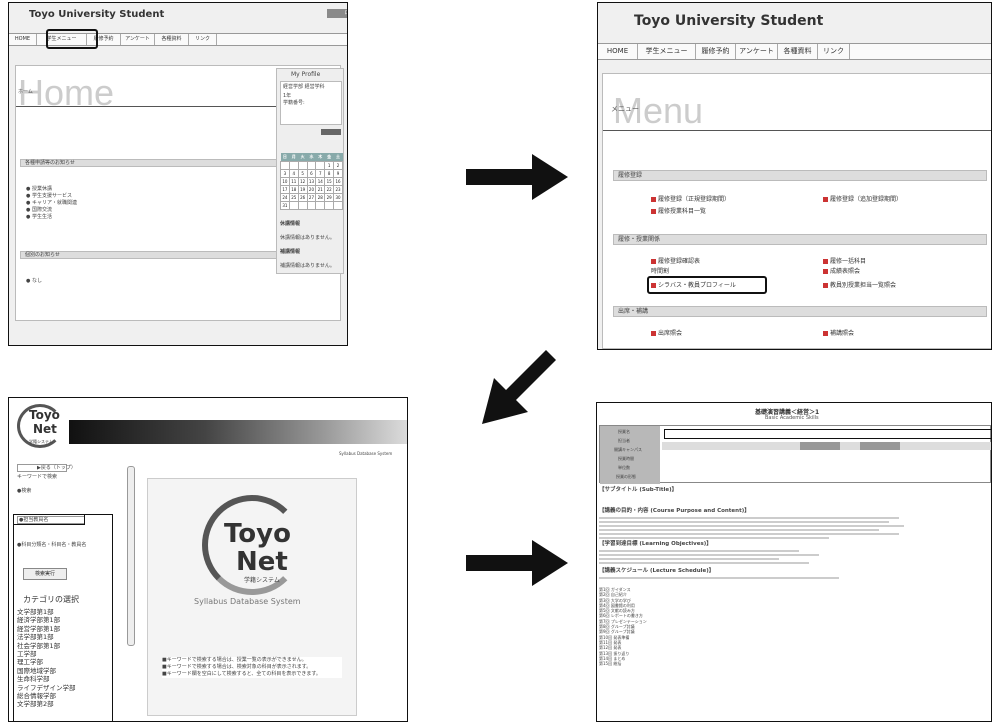  Describe the element at coordinates (41, 441) in the screenshot. I see `logo-sub: 学籍システム` at that location.